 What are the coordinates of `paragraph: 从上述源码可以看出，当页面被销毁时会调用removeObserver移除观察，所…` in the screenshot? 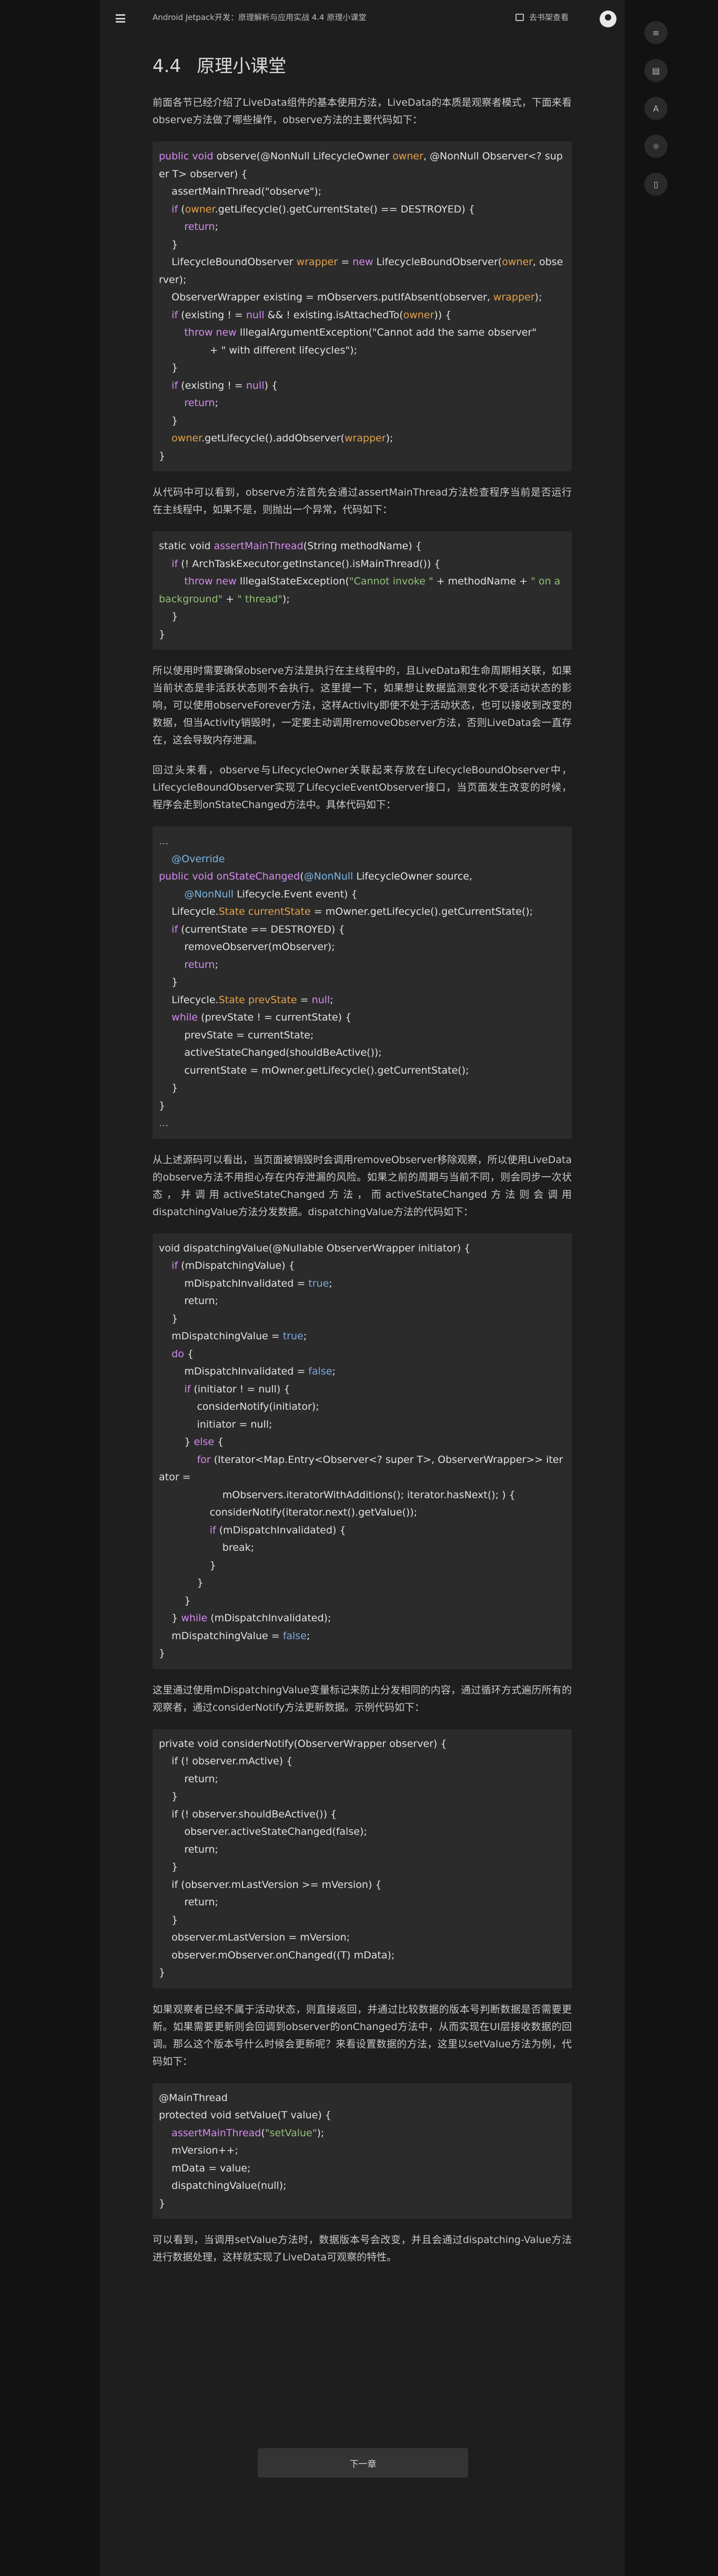 It's located at (362, 1186).